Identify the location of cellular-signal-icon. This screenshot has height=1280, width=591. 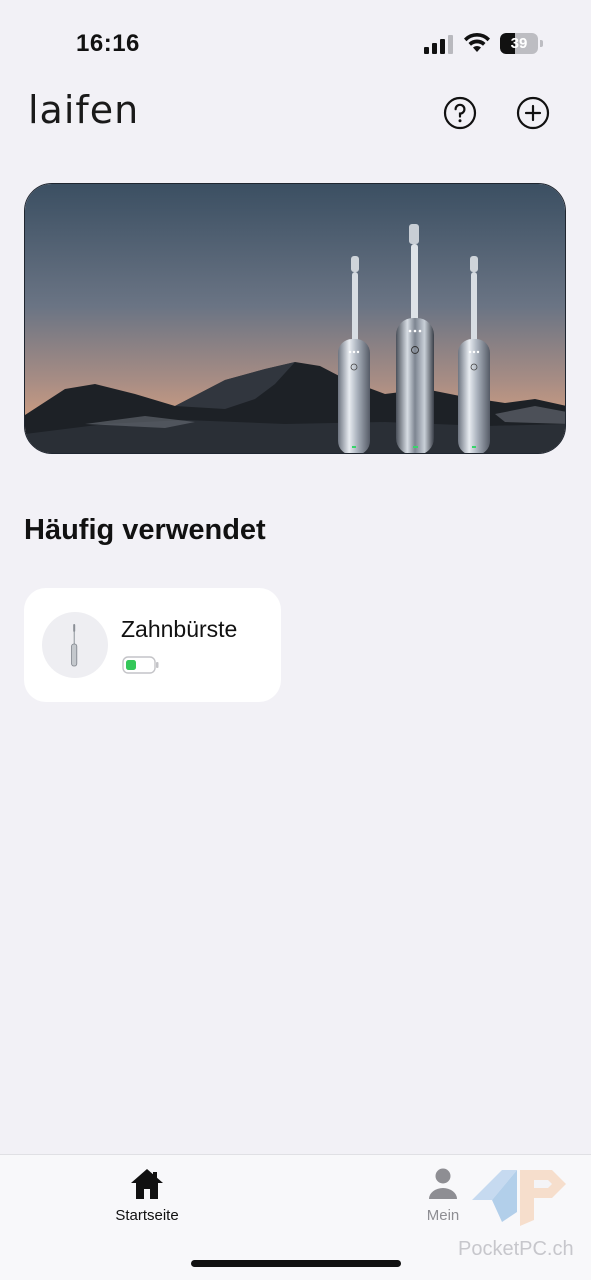
(438, 44).